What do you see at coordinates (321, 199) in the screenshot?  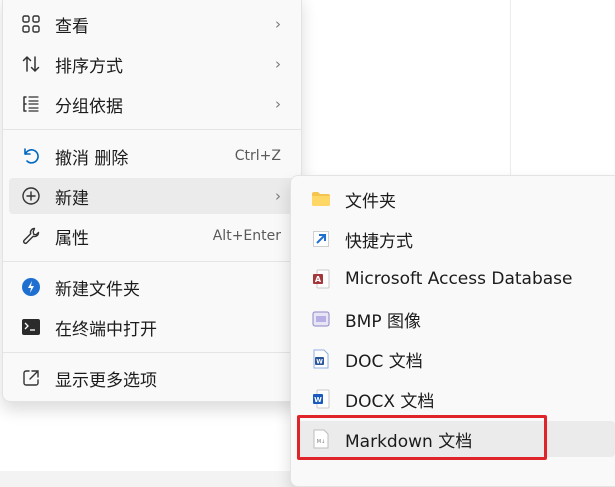 I see `folder-icon` at bounding box center [321, 199].